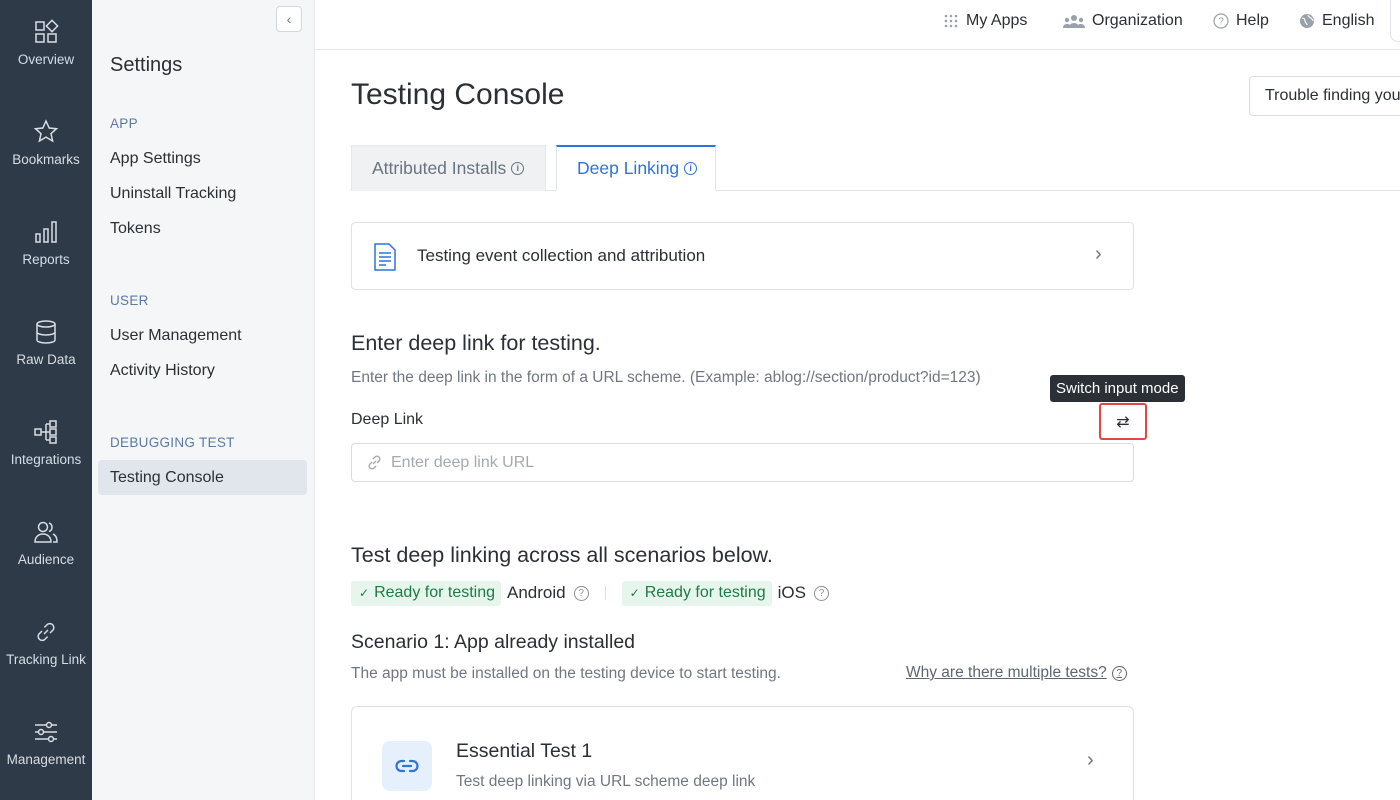 The width and height of the screenshot is (1400, 800). What do you see at coordinates (47, 31) in the screenshot?
I see `overview-grid-icon` at bounding box center [47, 31].